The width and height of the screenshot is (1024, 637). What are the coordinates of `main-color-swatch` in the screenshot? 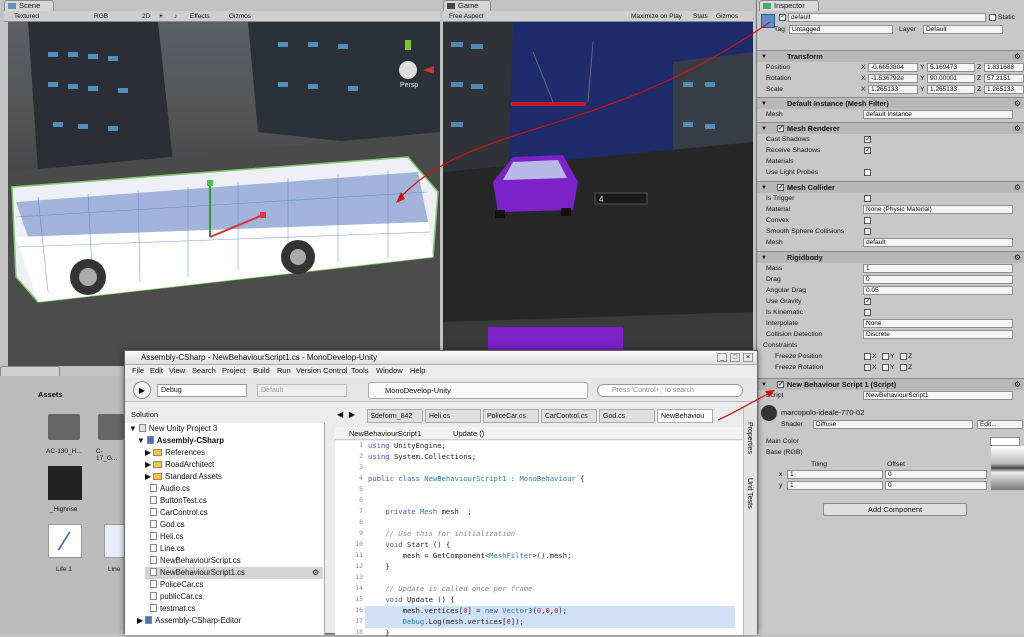 It's located at (1005, 441).